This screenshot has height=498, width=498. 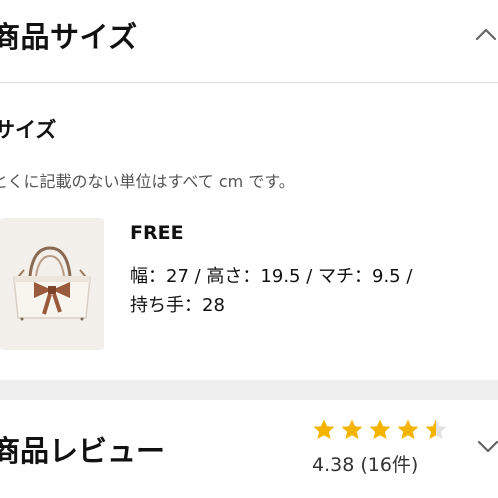 What do you see at coordinates (365, 465) in the screenshot?
I see `rating-summary: 4.38 (16件)` at bounding box center [365, 465].